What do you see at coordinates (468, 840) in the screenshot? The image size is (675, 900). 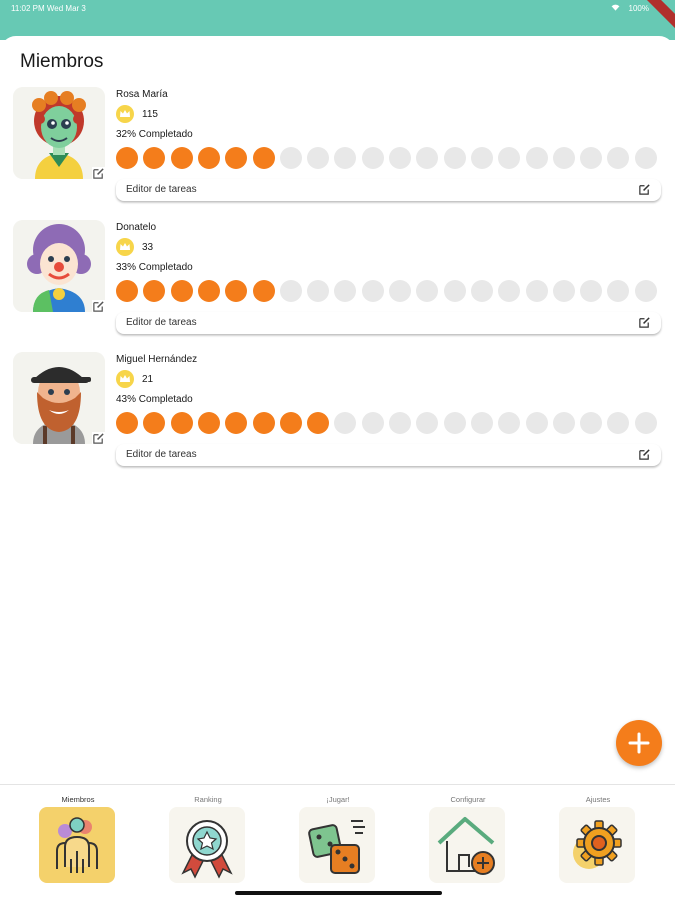 I see `tab-configurar: Configurar` at bounding box center [468, 840].